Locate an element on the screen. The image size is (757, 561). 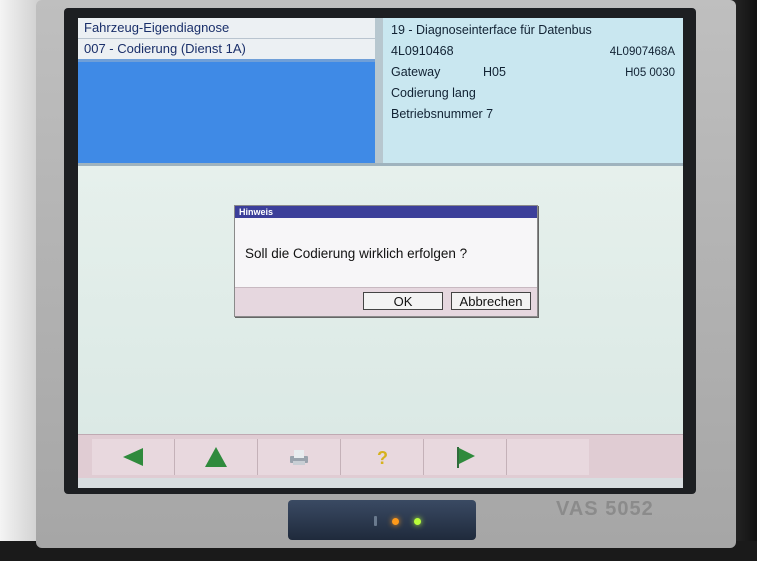
led-panel is located at coordinates (382, 520).